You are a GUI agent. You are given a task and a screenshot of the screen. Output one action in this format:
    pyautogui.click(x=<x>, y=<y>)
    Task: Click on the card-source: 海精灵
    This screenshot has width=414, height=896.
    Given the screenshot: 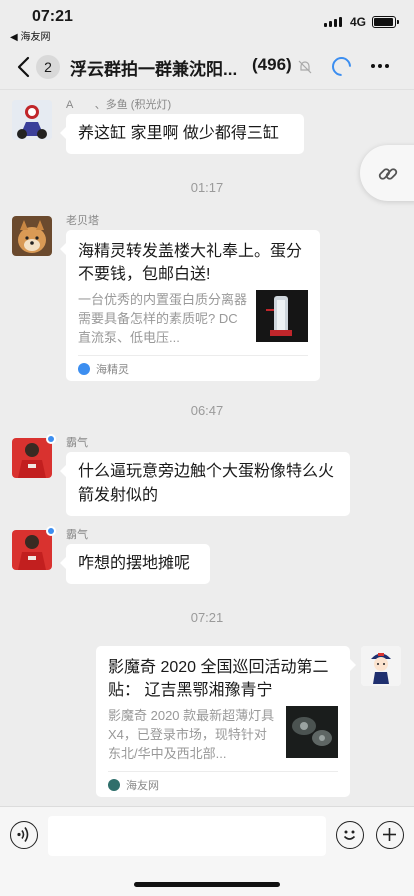 What is the action you would take?
    pyautogui.click(x=112, y=369)
    